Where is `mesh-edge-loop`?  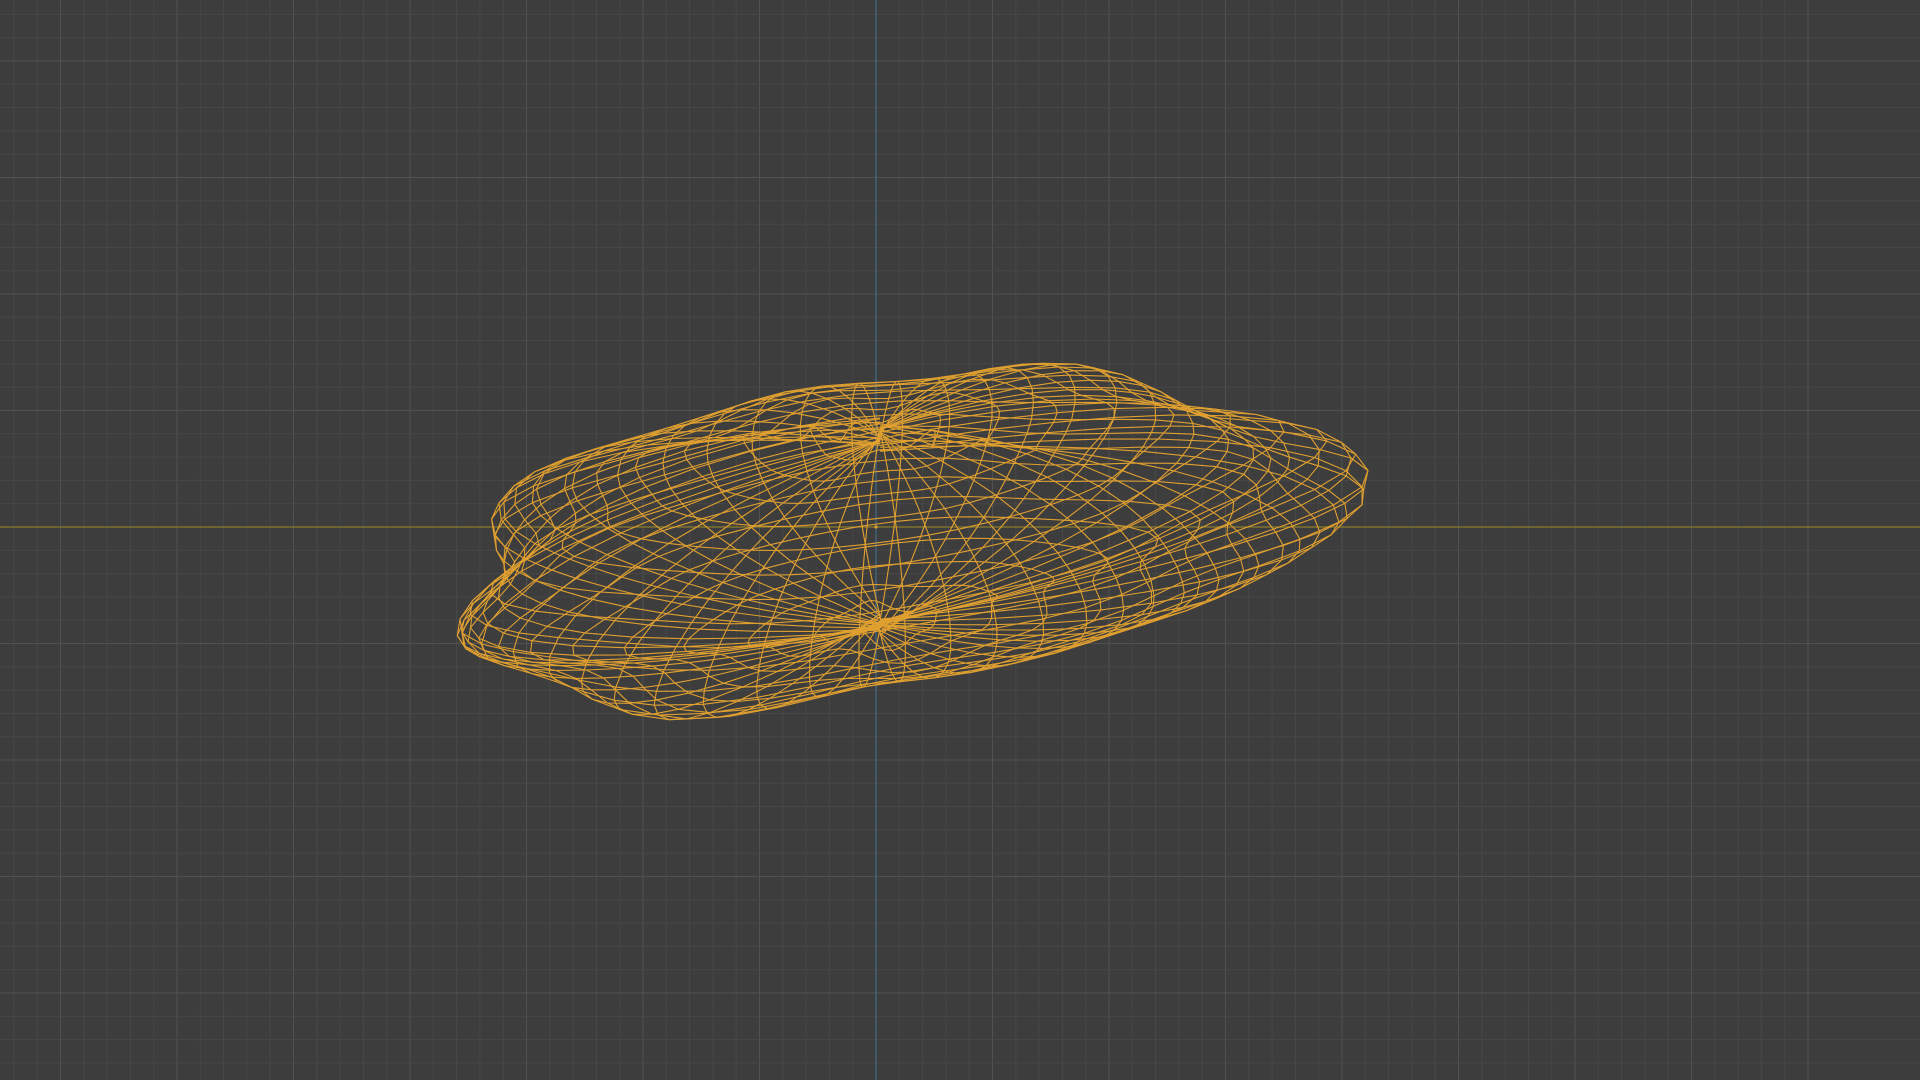
mesh-edge-loop is located at coordinates (866, 612).